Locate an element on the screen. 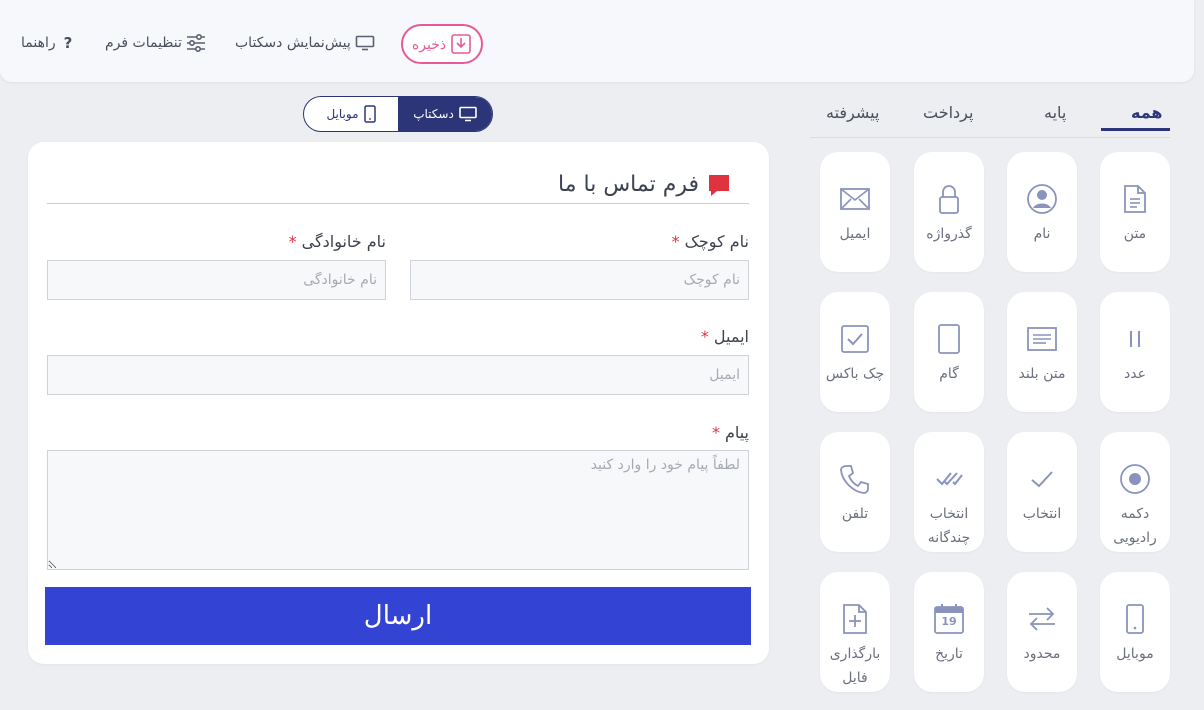 The width and height of the screenshot is (1204, 710). palette-item-label: چک باکس is located at coordinates (855, 374).